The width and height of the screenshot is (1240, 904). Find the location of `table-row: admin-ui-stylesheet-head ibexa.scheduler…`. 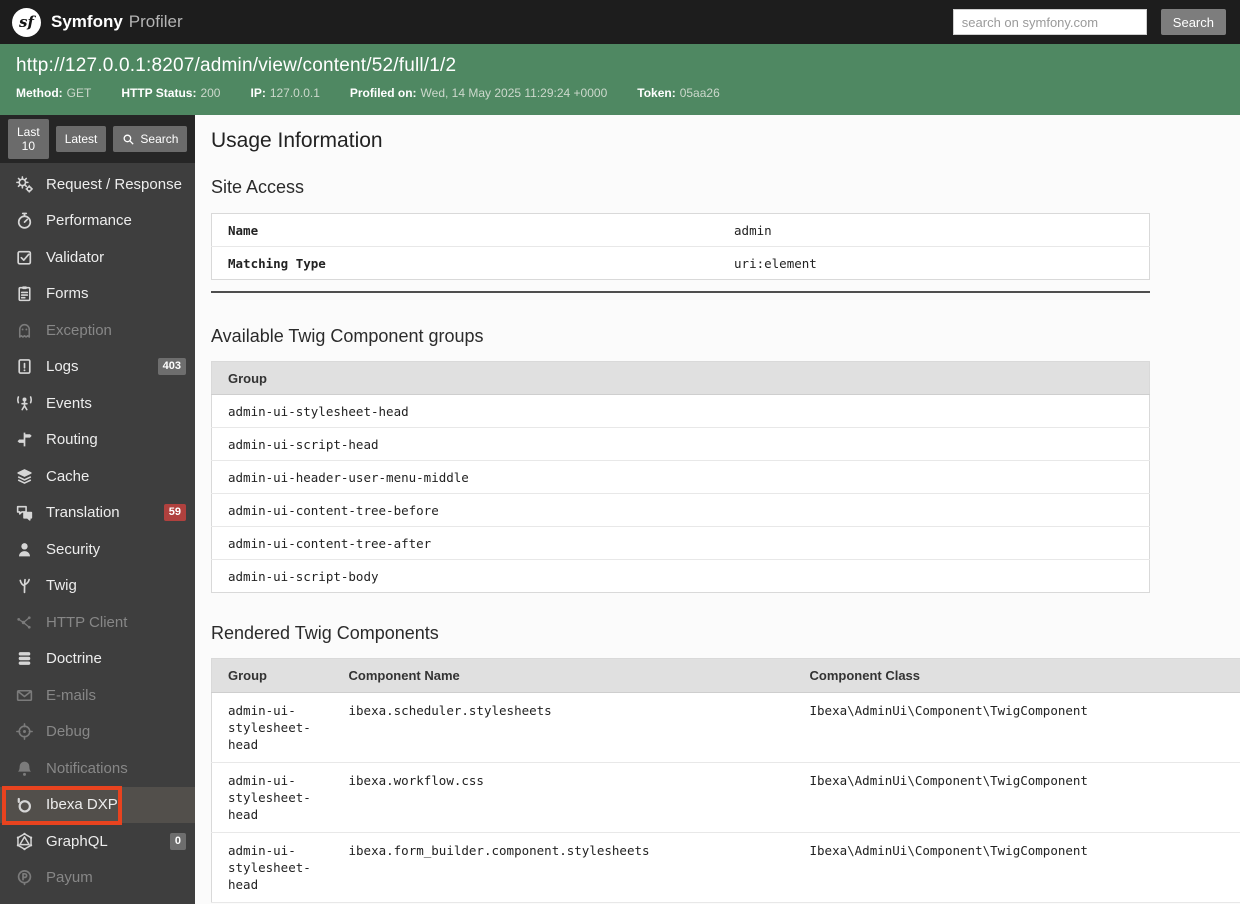

table-row: admin-ui-stylesheet-head ibexa.scheduler… is located at coordinates (725, 727).